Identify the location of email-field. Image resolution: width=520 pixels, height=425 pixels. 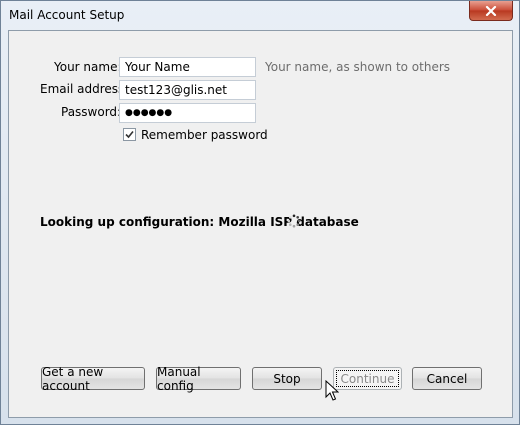
(187, 90).